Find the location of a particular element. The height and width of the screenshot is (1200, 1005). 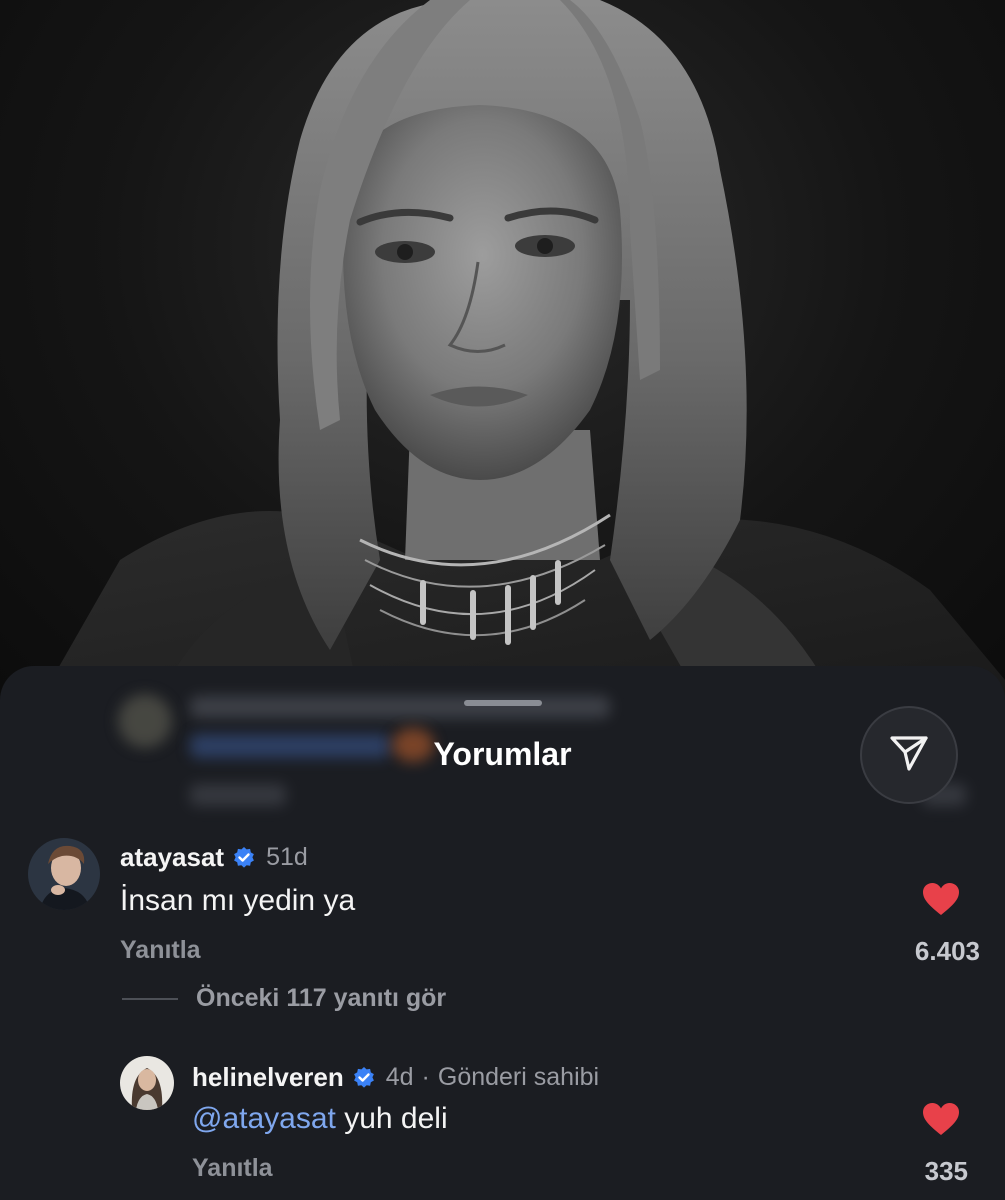

comment-username: atayasat is located at coordinates (172, 857).